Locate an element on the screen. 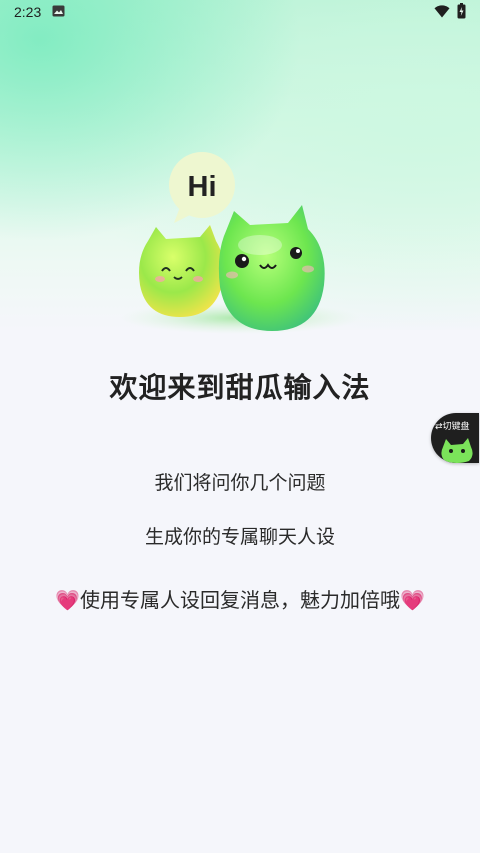 Image resolution: width=480 pixels, height=853 pixels. wifi-icon is located at coordinates (442, 11).